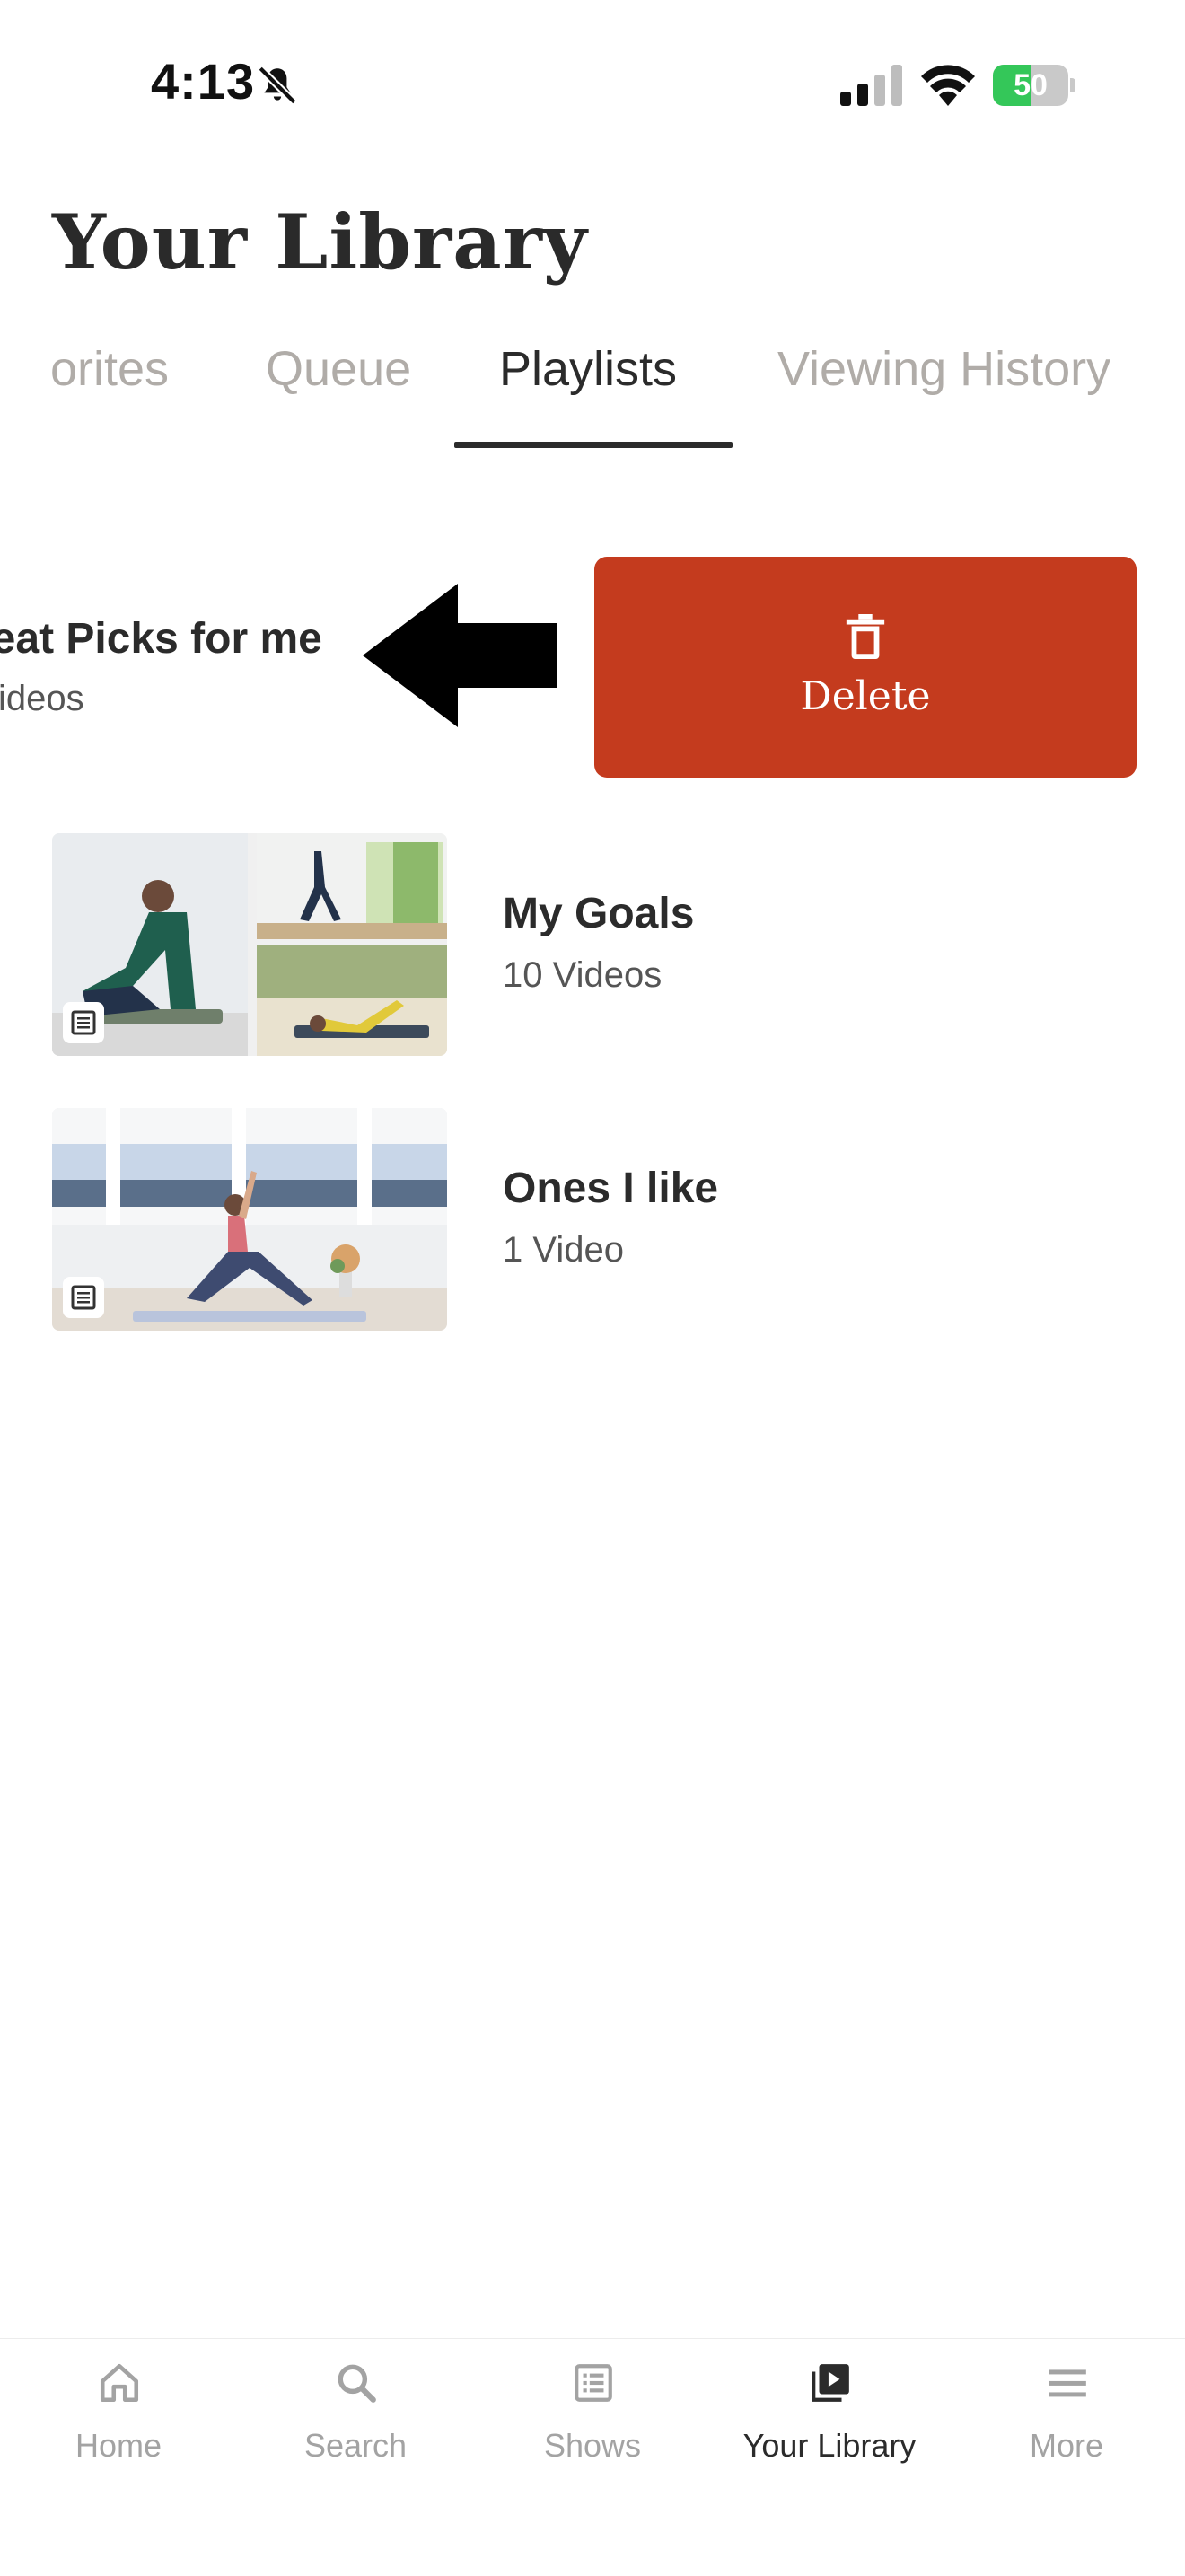  Describe the element at coordinates (355, 2445) in the screenshot. I see `nav-label: Search` at that location.